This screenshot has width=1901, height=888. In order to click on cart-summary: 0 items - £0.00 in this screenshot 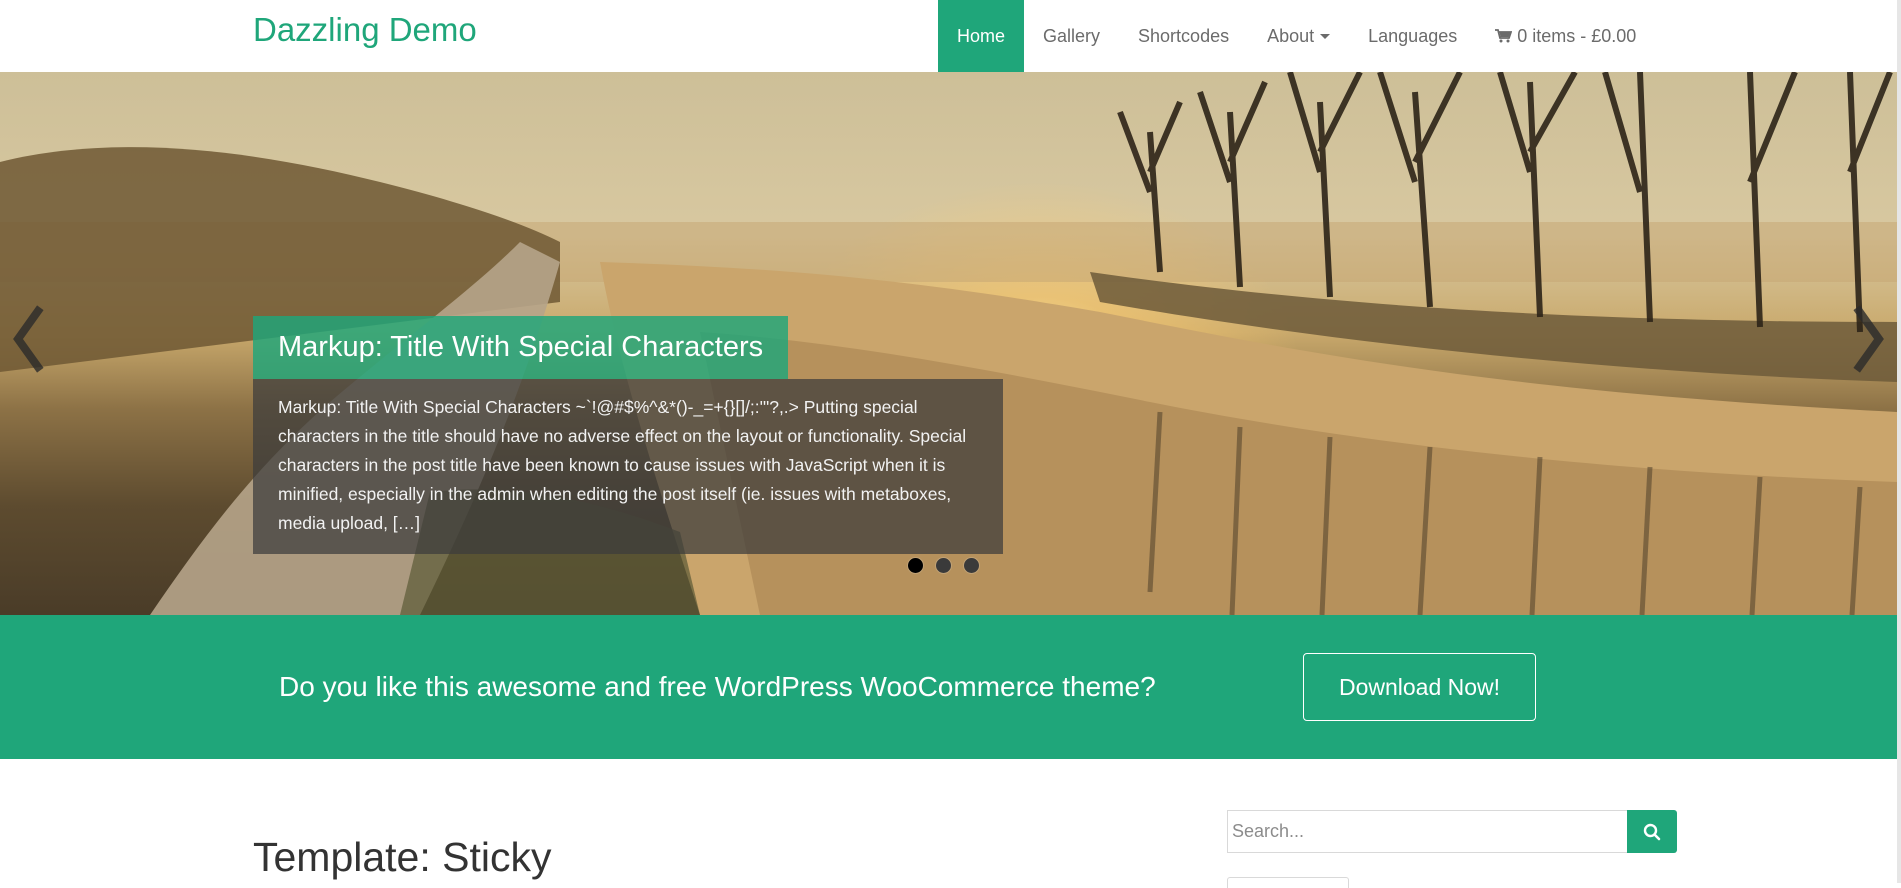, I will do `click(1577, 35)`.